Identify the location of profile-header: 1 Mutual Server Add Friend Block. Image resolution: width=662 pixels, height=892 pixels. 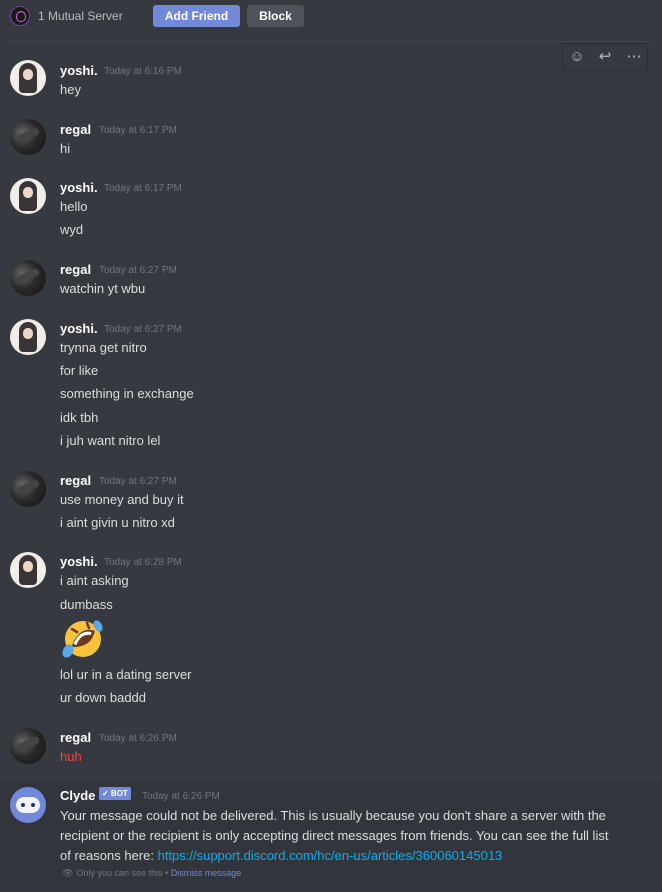
(331, 16).